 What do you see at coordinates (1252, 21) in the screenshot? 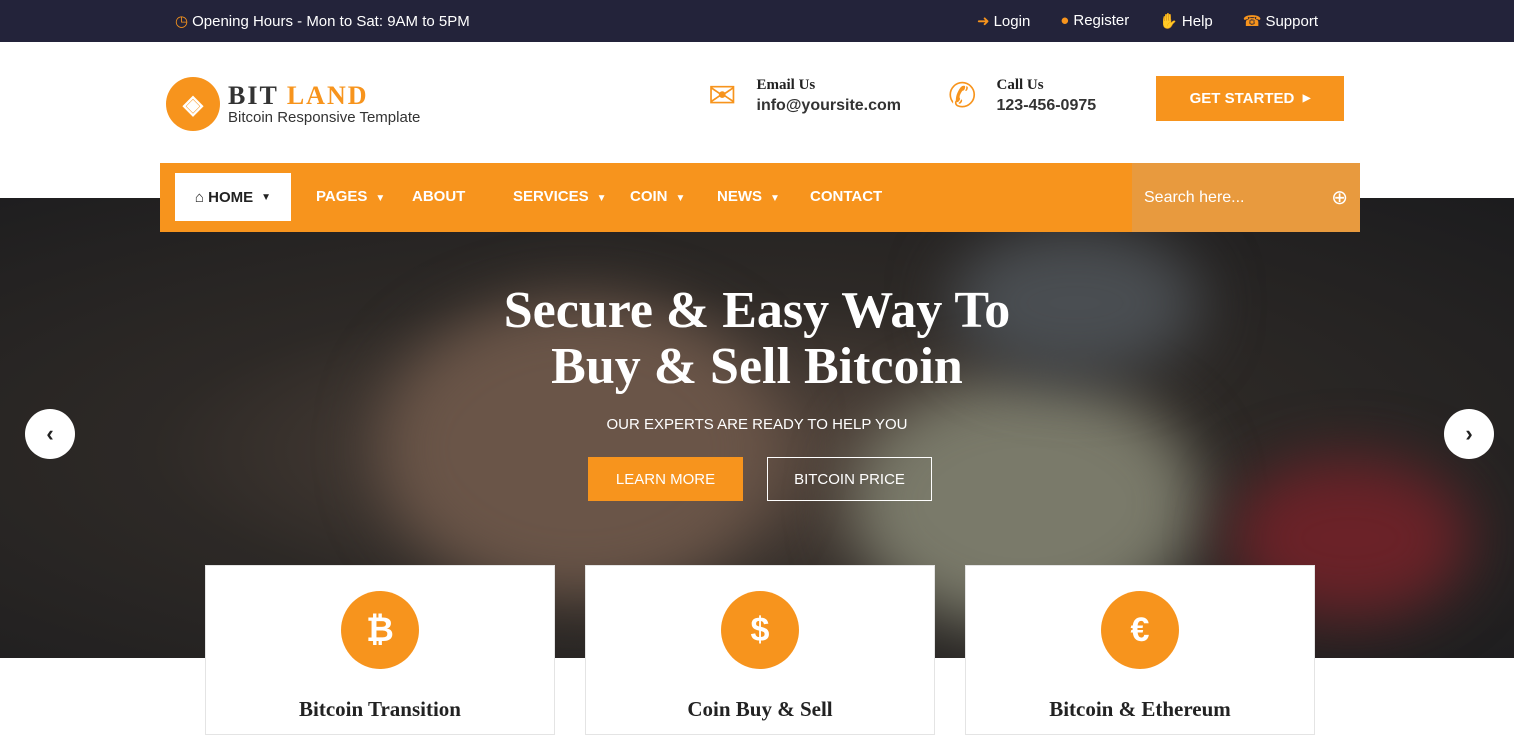
I see `support-icon: ☎` at bounding box center [1252, 21].